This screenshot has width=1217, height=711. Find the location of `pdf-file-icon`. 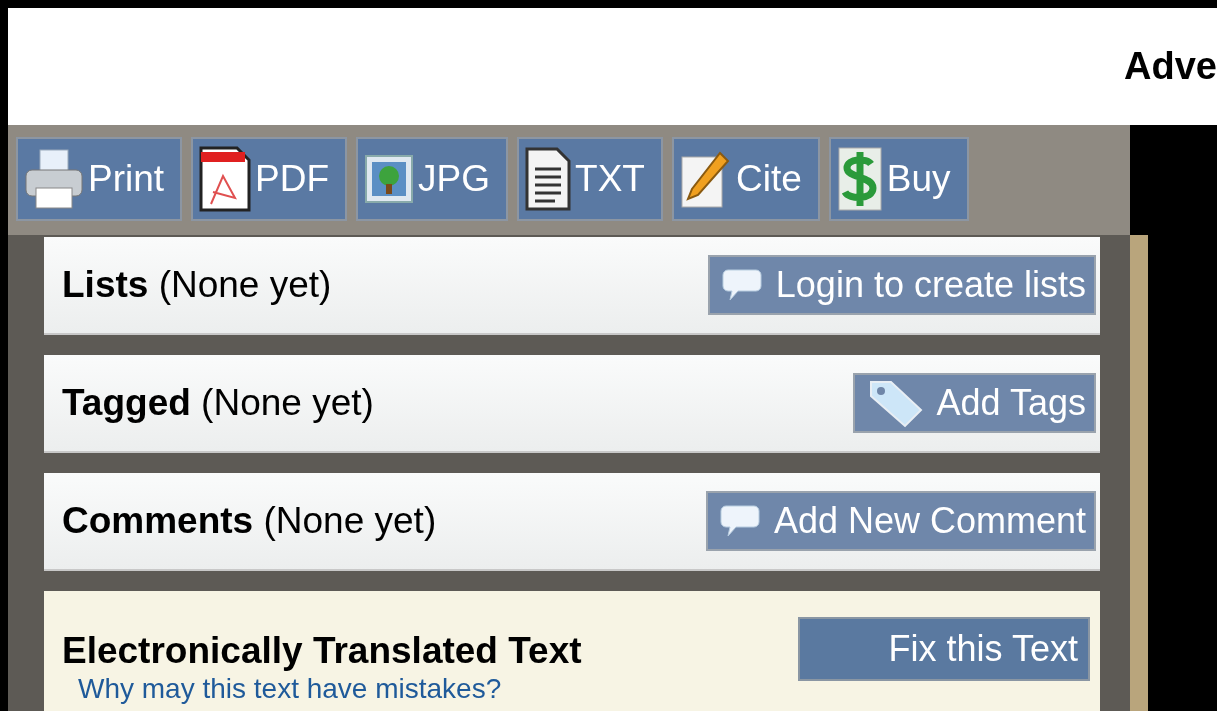

pdf-file-icon is located at coordinates (225, 179).